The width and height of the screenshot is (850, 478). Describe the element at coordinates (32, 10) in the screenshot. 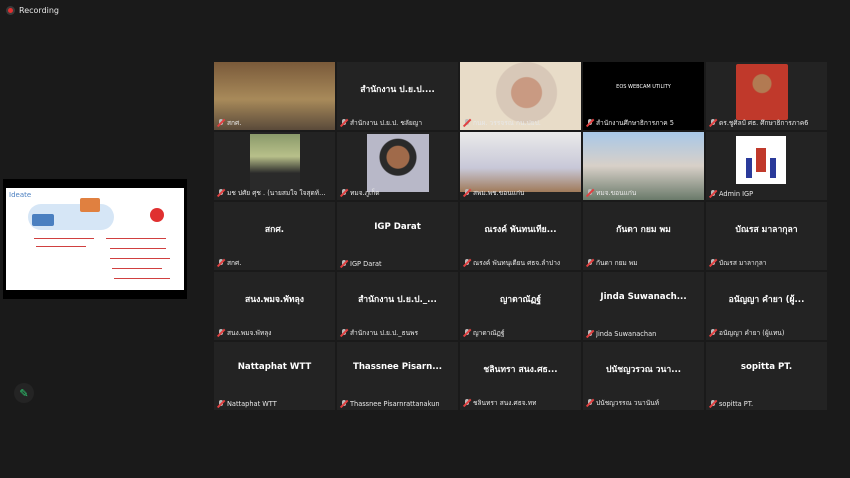

I see `recording-indicator: Recording` at that location.